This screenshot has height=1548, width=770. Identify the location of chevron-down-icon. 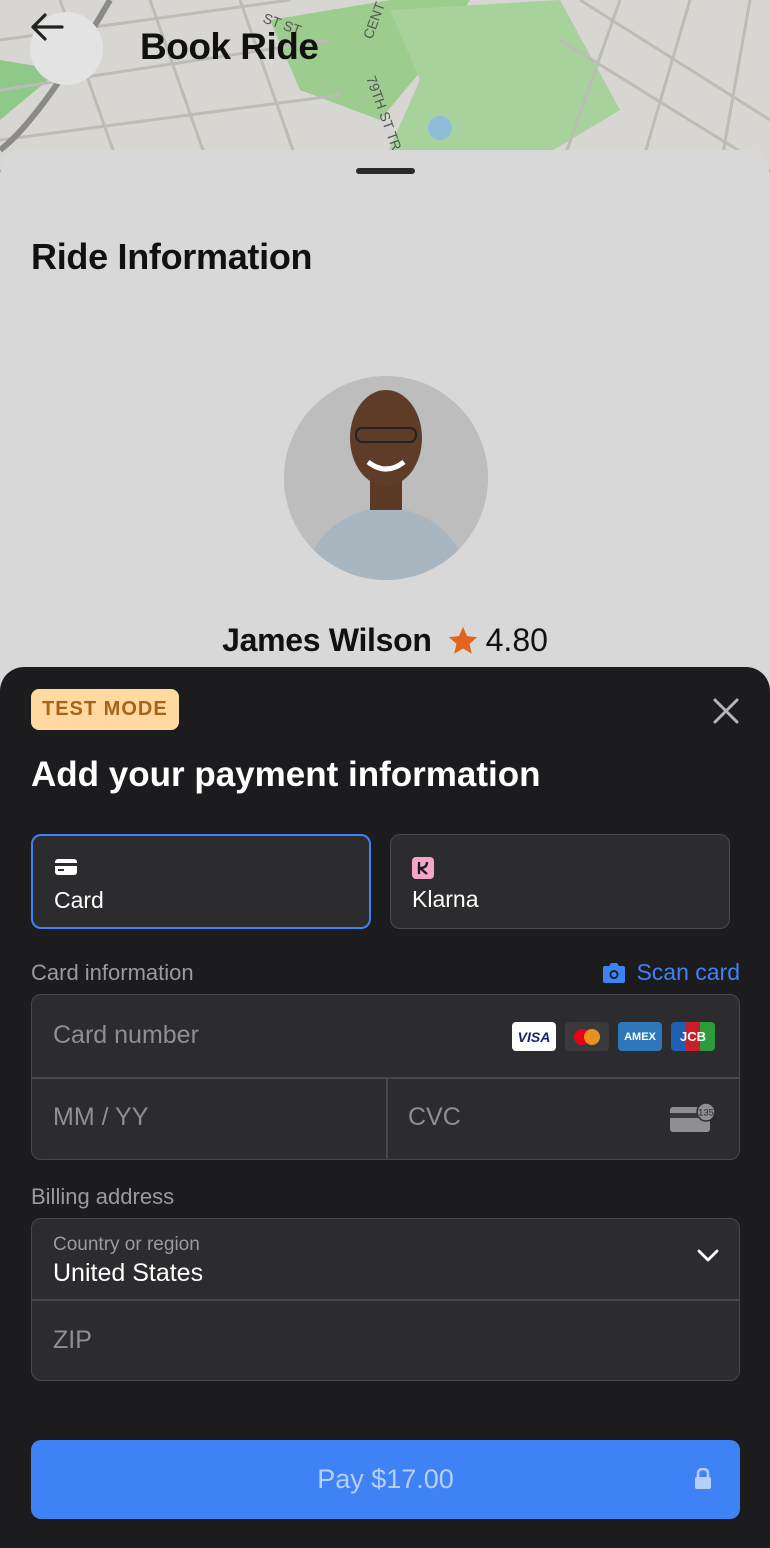
(708, 1255).